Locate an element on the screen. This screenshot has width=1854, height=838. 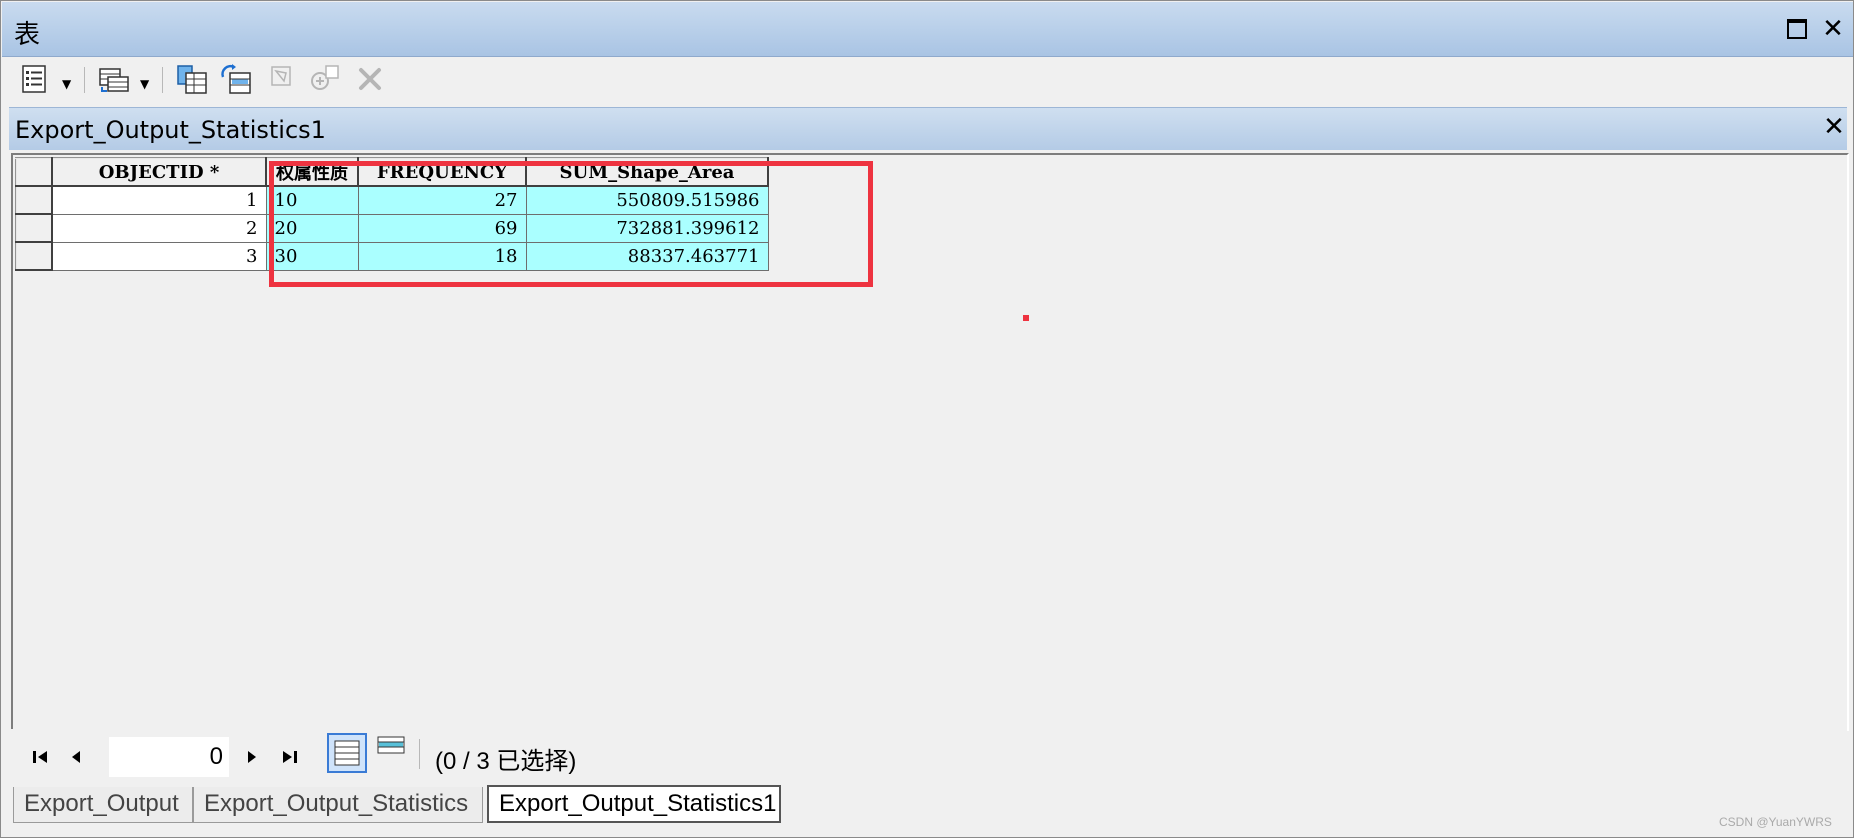
clear-selection-icon is located at coordinates (284, 79).